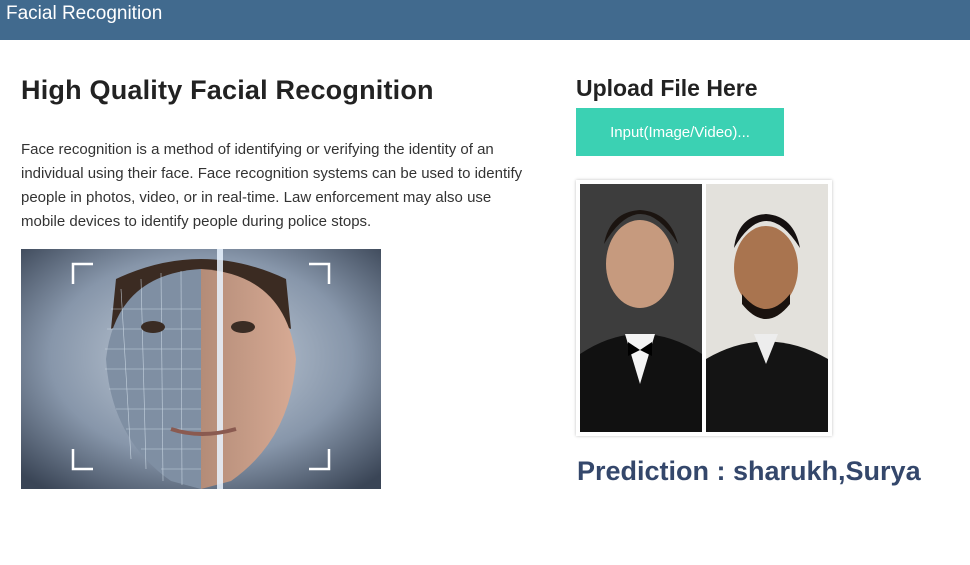 This screenshot has height=565, width=970. What do you see at coordinates (667, 88) in the screenshot?
I see `upload-title: Upload File Here` at bounding box center [667, 88].